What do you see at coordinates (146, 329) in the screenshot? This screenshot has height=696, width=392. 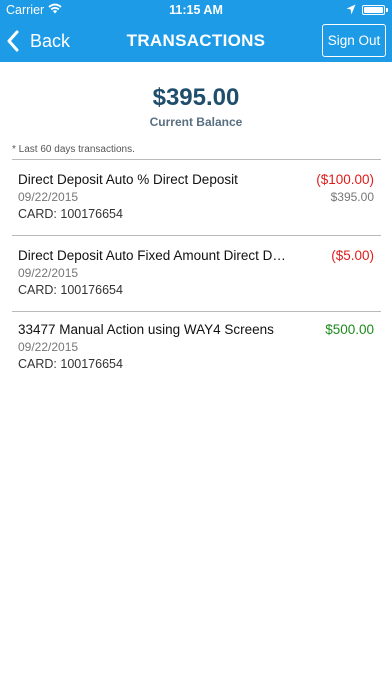 I see `transaction-description: 33477 Manual Action using WAY4 Screens` at bounding box center [146, 329].